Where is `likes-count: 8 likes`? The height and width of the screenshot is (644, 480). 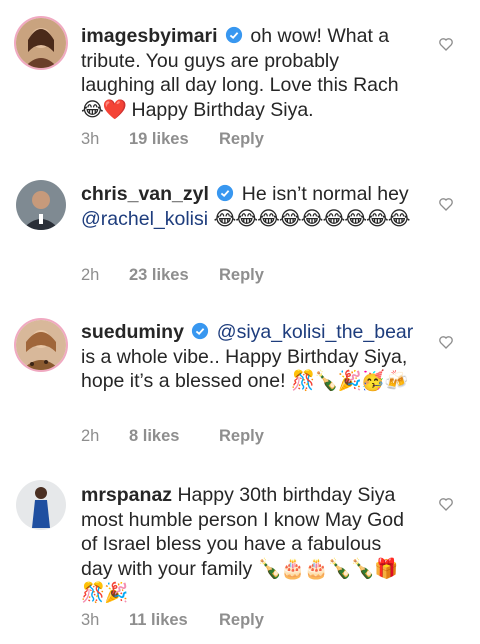
likes-count: 8 likes is located at coordinates (169, 436).